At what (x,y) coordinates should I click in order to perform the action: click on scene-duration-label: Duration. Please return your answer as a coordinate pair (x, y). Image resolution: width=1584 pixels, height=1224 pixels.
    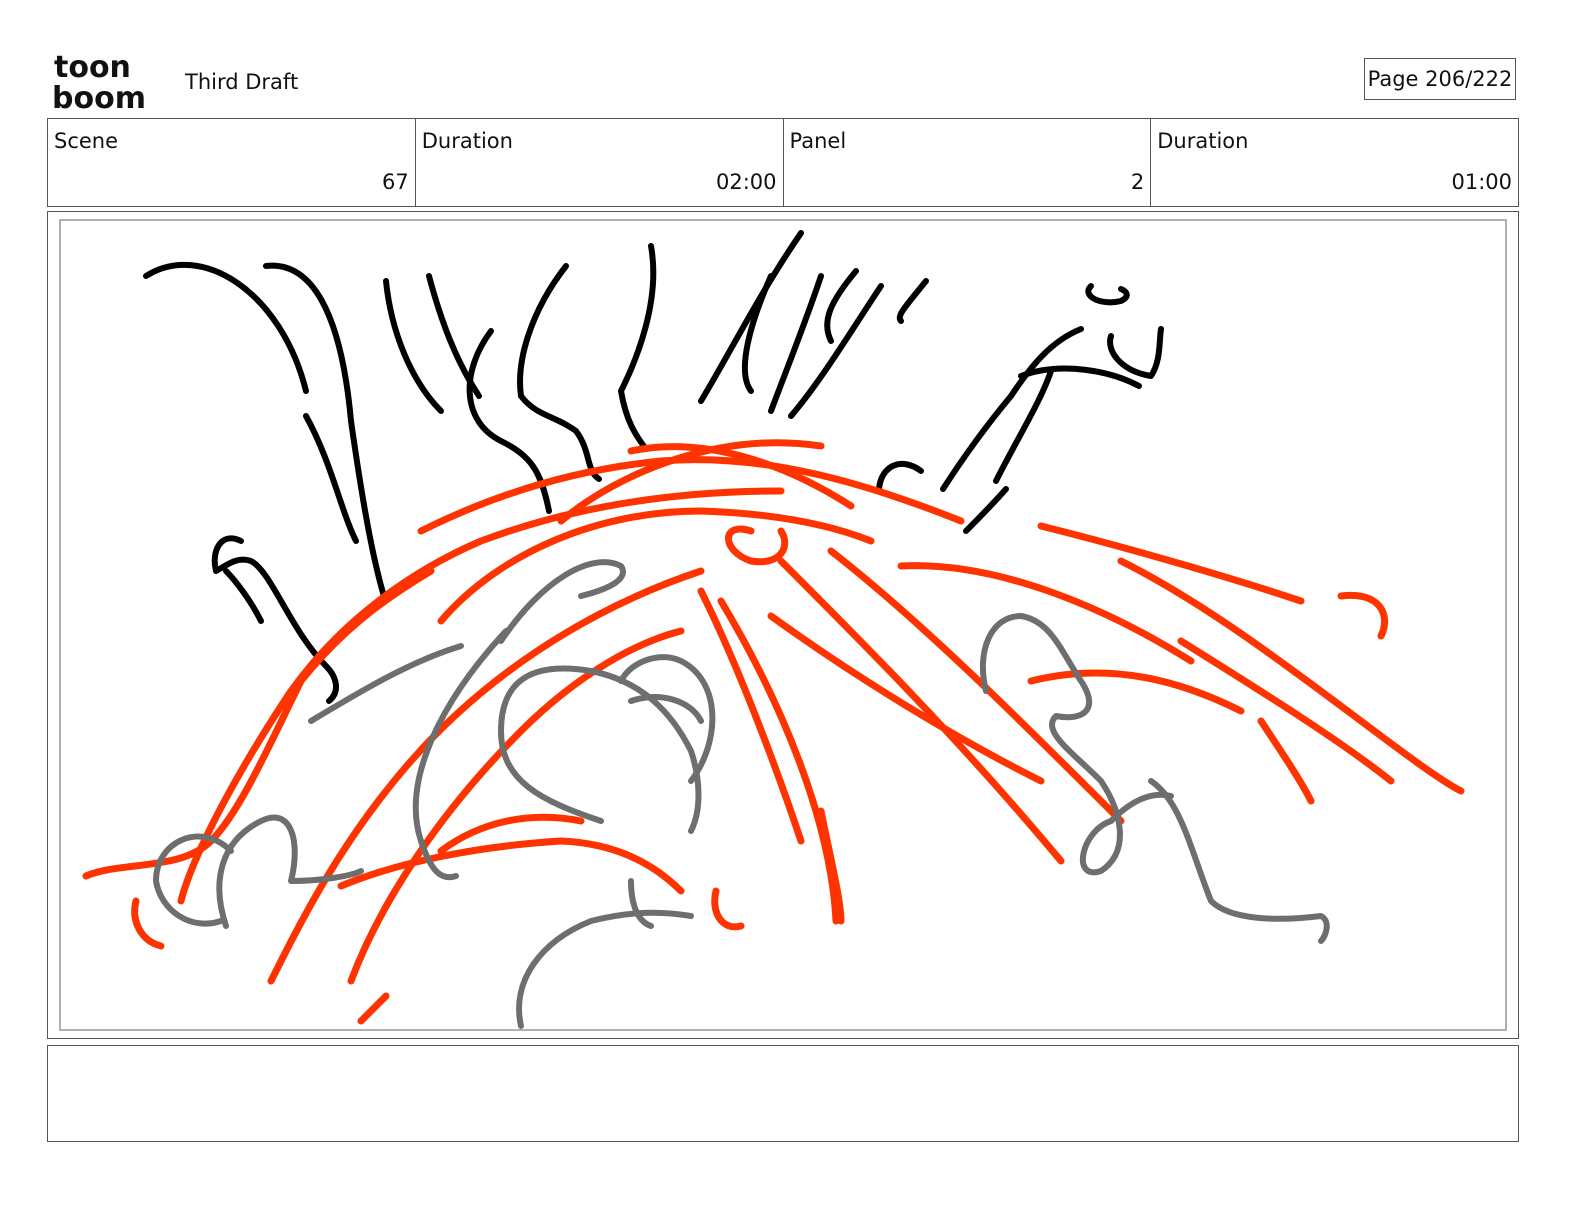
    Looking at the image, I should click on (467, 141).